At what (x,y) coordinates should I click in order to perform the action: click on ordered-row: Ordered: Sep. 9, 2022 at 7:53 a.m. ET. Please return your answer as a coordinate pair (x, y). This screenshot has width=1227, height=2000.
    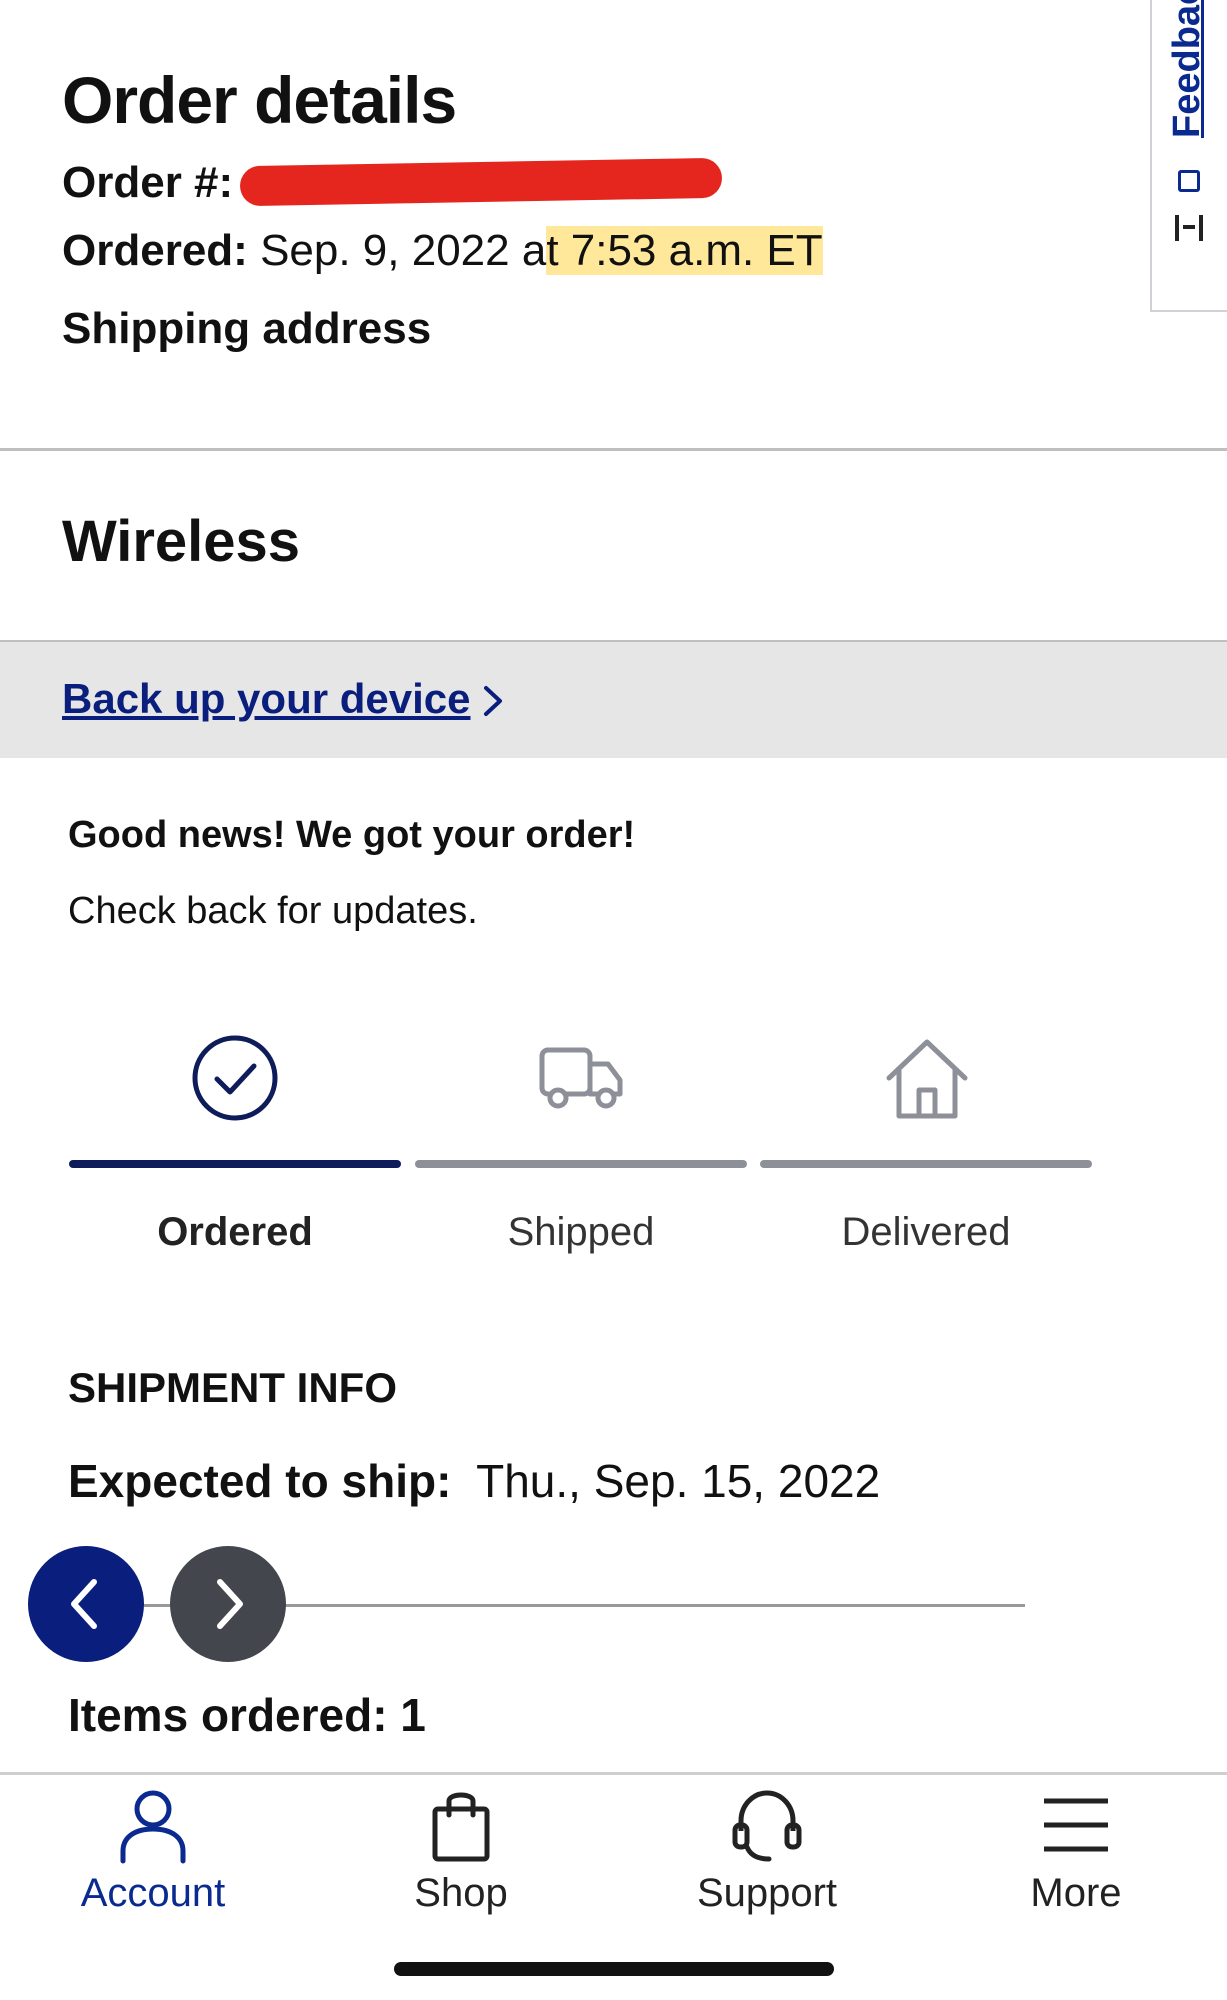
    Looking at the image, I should click on (442, 251).